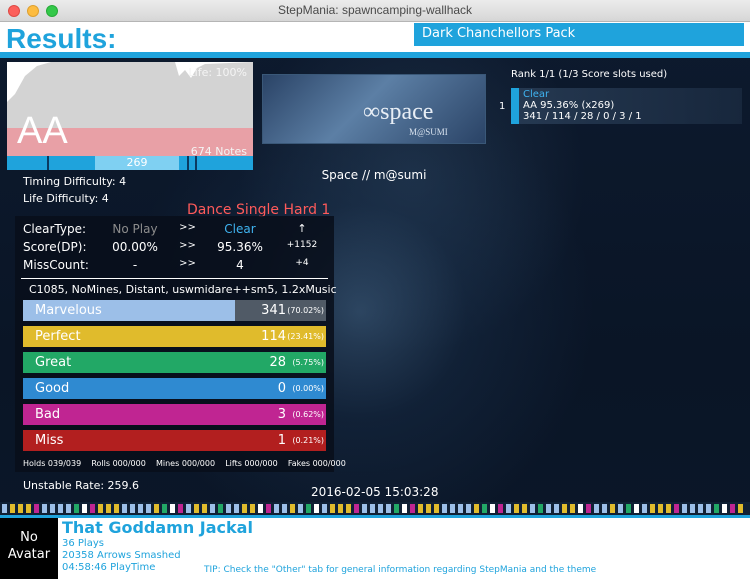 The width and height of the screenshot is (750, 579). What do you see at coordinates (121, 555) in the screenshot?
I see `player-arrows: 20358 Arrows Smashed` at bounding box center [121, 555].